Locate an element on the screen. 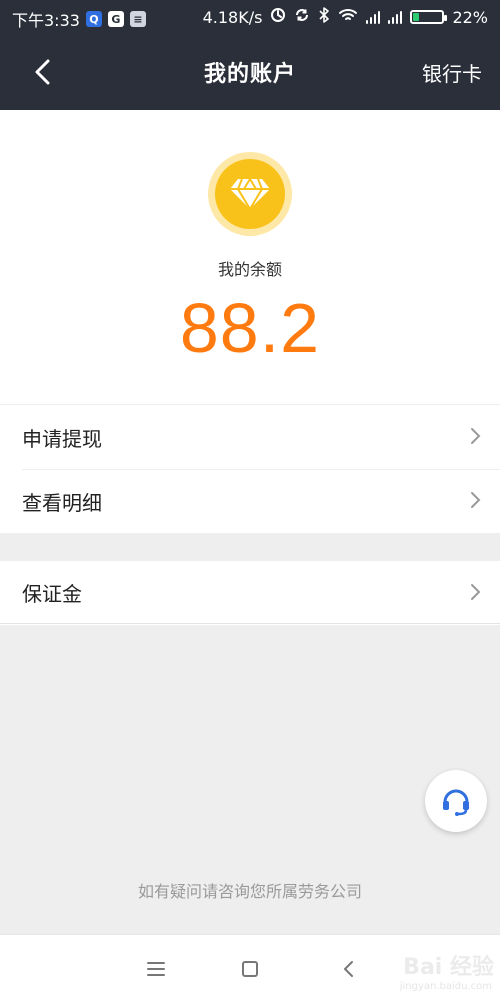 Image resolution: width=500 pixels, height=1001 pixels. diamond-icon is located at coordinates (250, 194).